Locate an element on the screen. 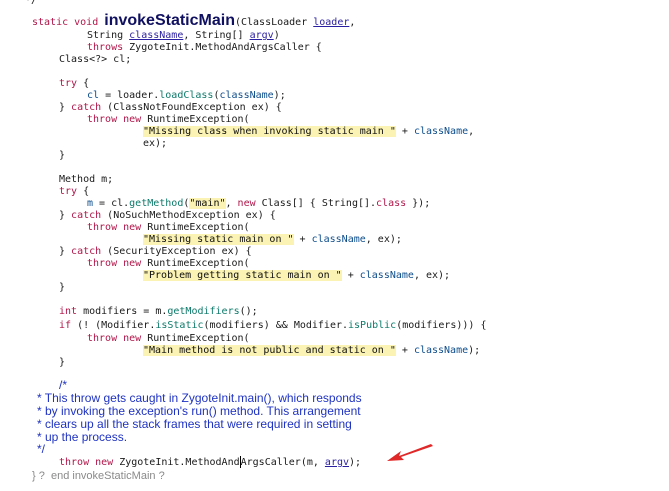 This screenshot has height=491, width=669. code-line-5: try { is located at coordinates (74, 84).